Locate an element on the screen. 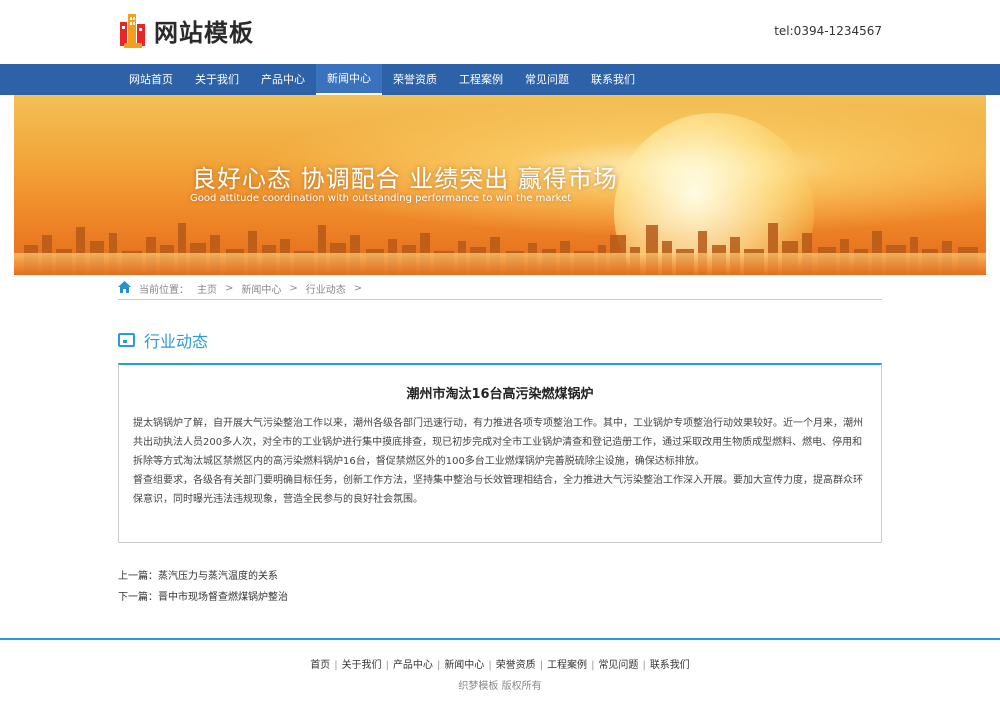  site-header: 网站模板 tel:0394-1234567 is located at coordinates (500, 32).